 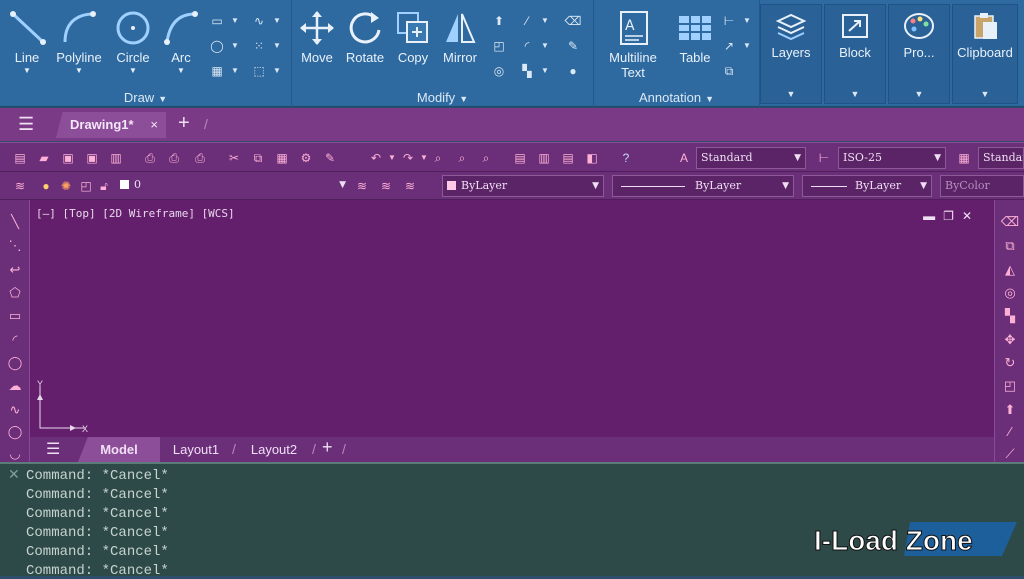 I want to click on copy-tool-button: Copy, so click(x=413, y=36).